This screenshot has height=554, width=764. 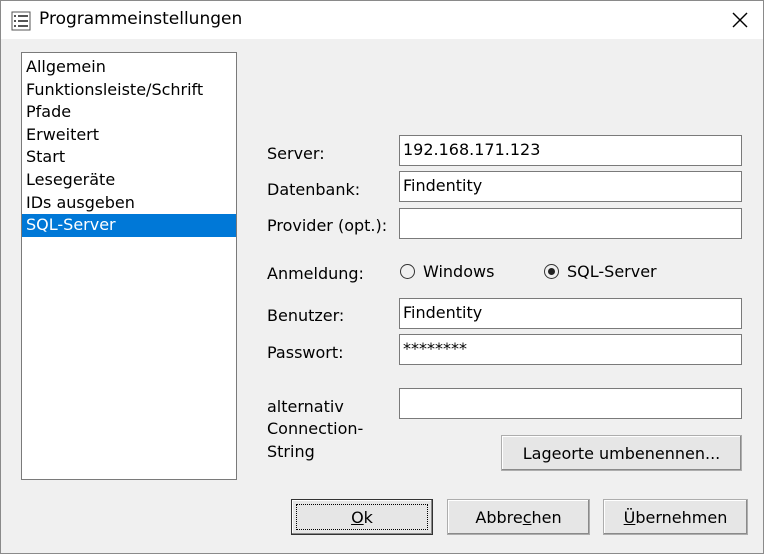 I want to click on apply-button: Übernehmen, so click(x=675, y=517).